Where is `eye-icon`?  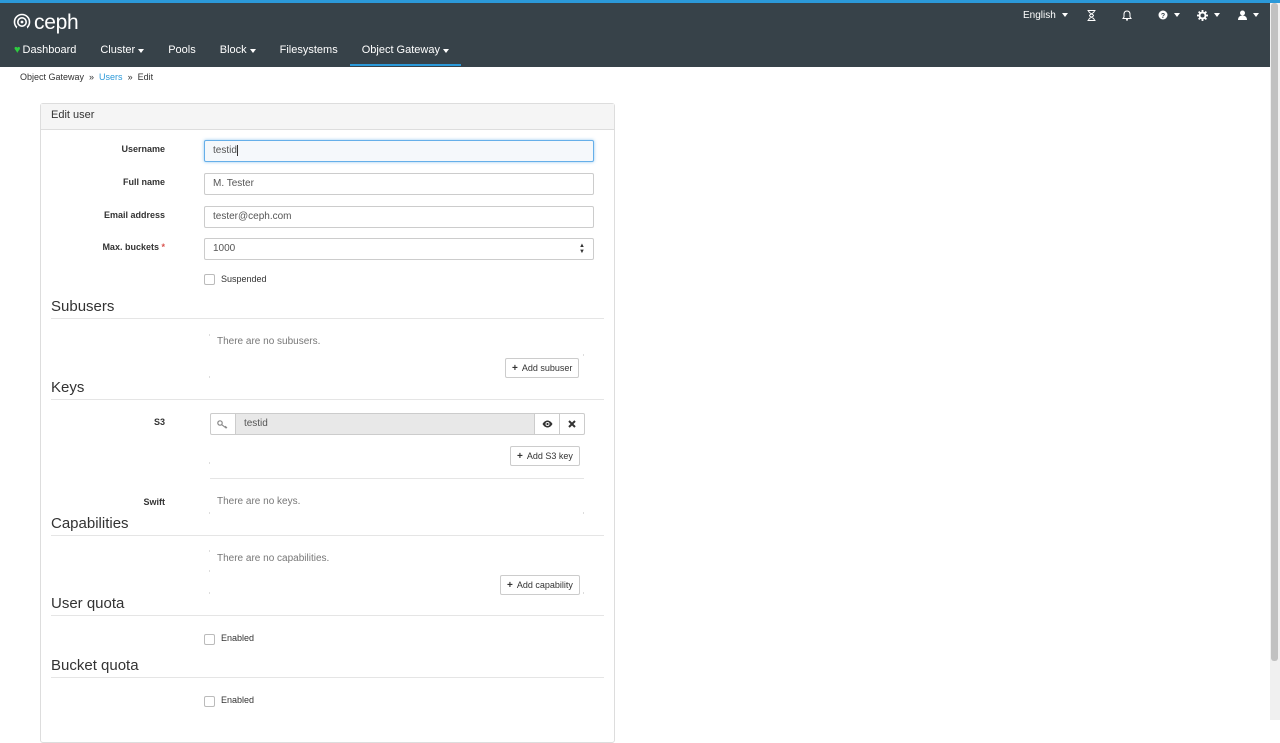 eye-icon is located at coordinates (547, 424).